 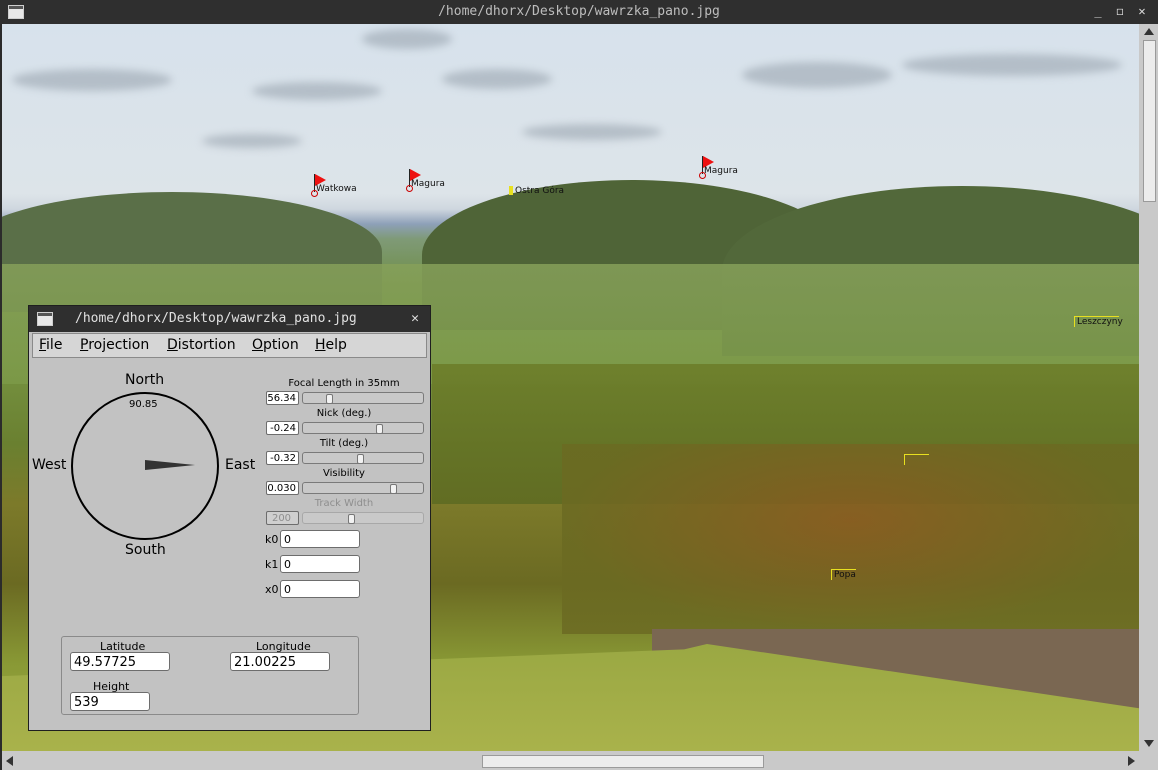 I want to click on compass-needle, so click(x=170, y=465).